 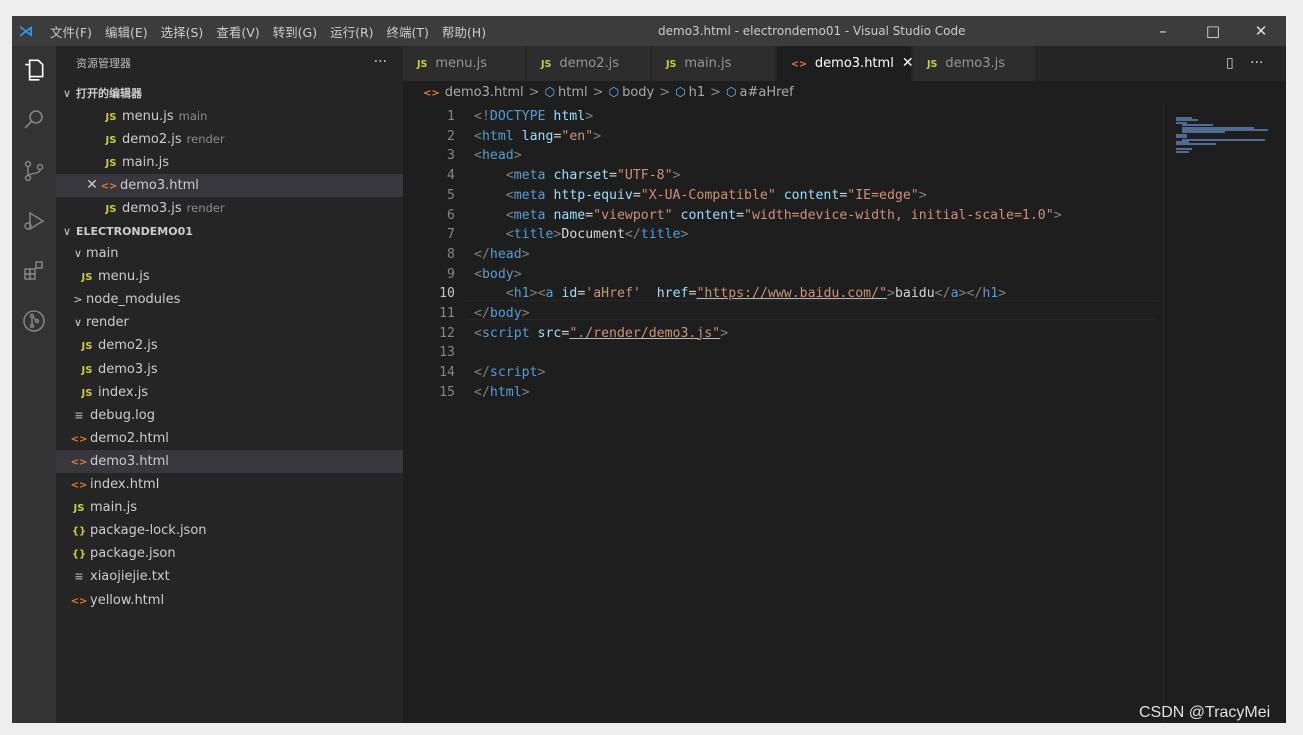 I want to click on search-icon, so click(x=34, y=120).